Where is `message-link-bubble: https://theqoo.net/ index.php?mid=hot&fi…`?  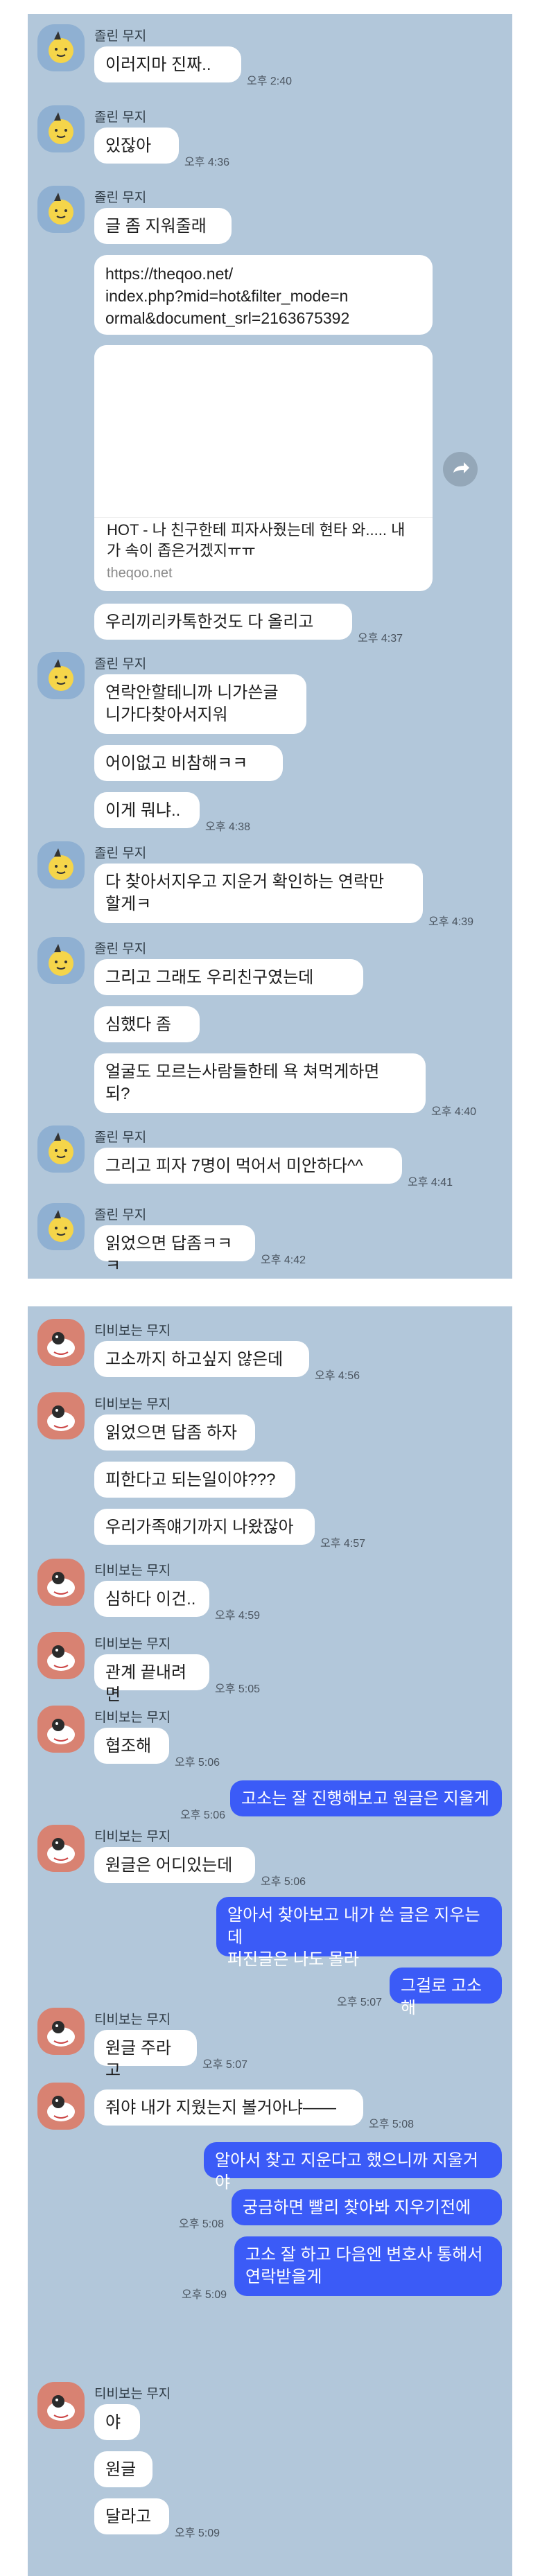
message-link-bubble: https://theqoo.net/ index.php?mid=hot&fi… is located at coordinates (263, 295).